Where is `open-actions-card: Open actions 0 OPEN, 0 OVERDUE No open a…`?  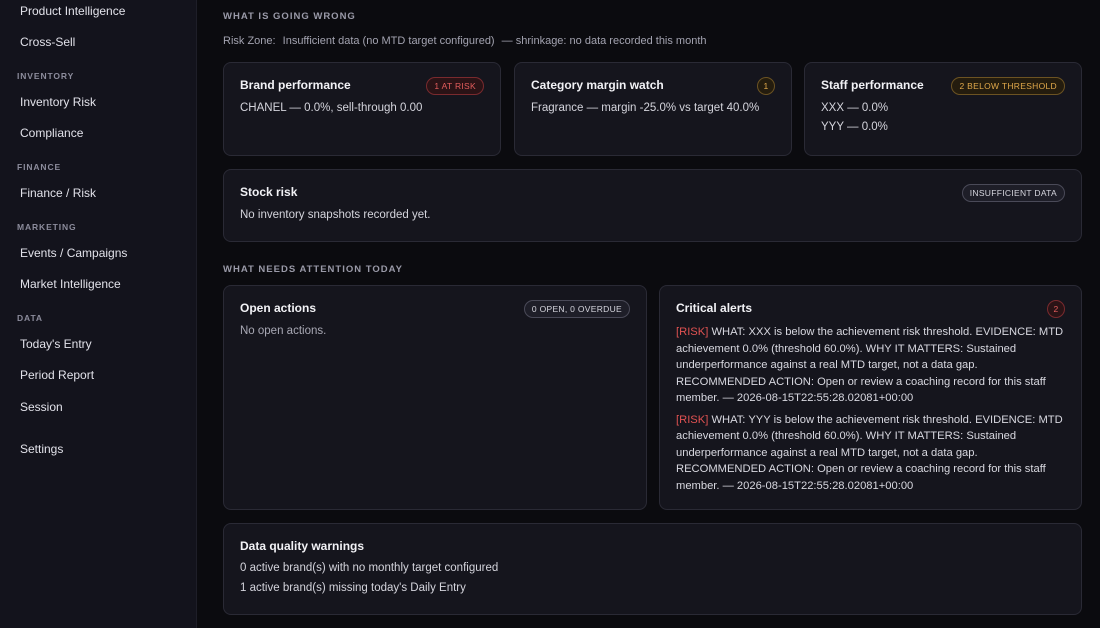
open-actions-card: Open actions 0 OPEN, 0 OVERDUE No open a… is located at coordinates (435, 397).